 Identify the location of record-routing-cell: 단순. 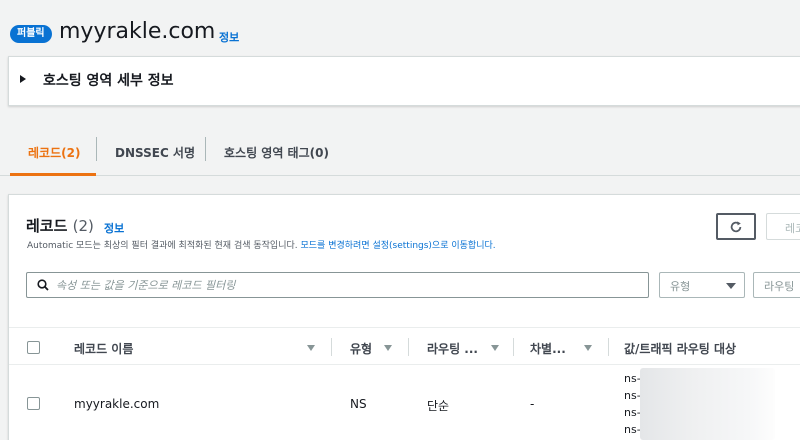
(438, 406).